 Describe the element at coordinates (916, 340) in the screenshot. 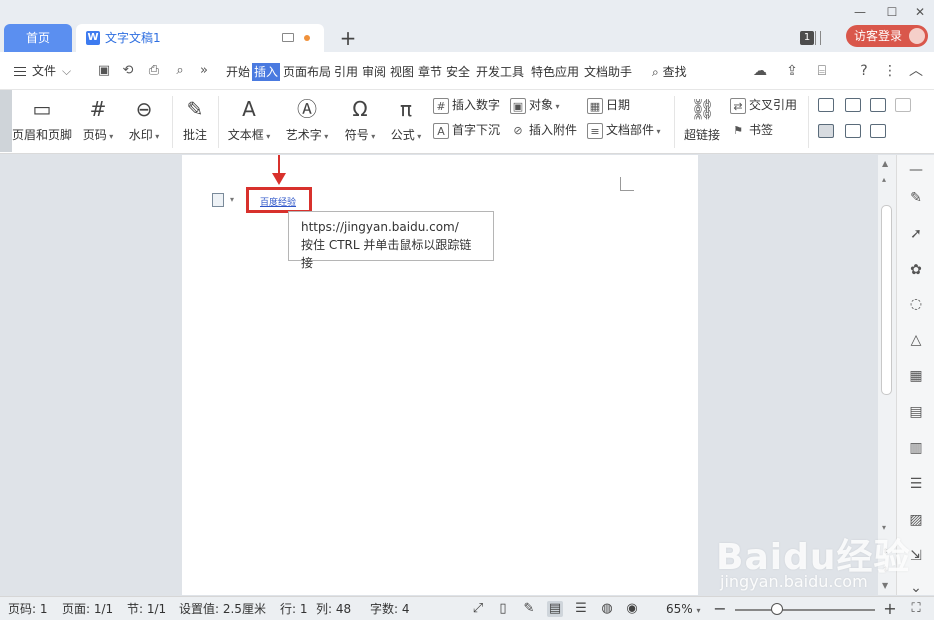

I see `text-effects-icon: △` at that location.